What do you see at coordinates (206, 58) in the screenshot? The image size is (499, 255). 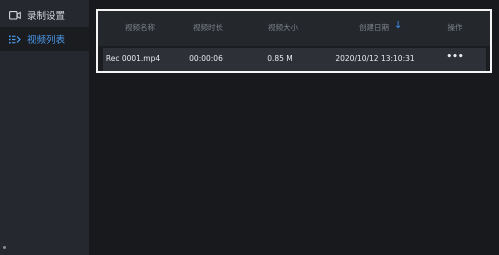 I see `cell-duration: 00:00:06` at bounding box center [206, 58].